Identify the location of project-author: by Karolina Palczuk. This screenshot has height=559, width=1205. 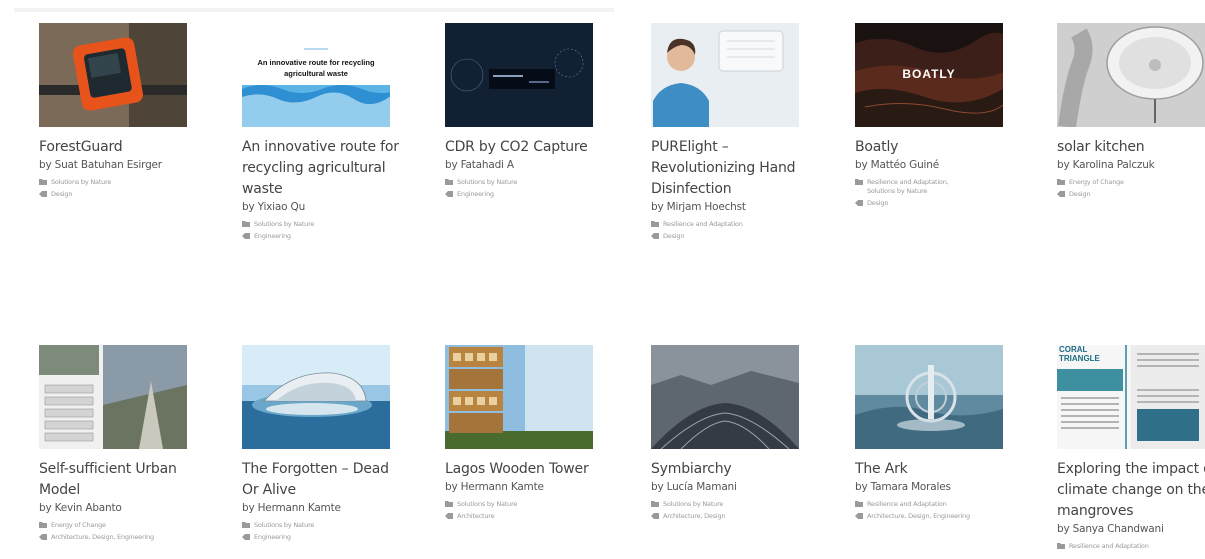
(1106, 165).